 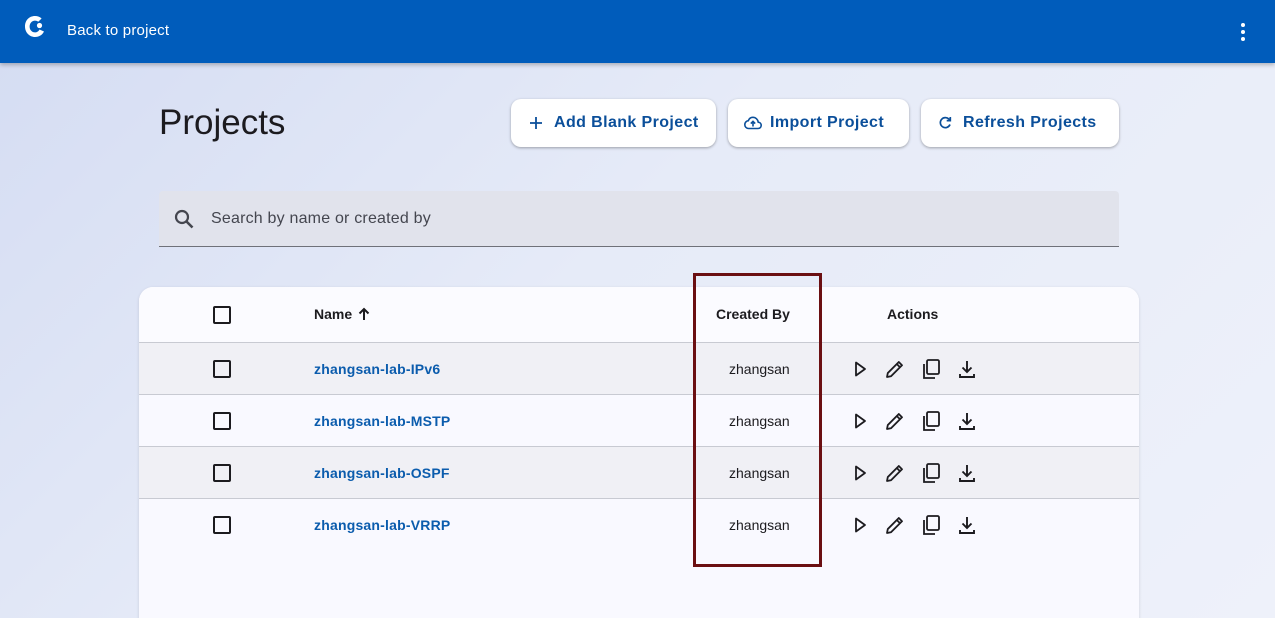 I want to click on project-name-link: zhangsan-lab-VRRP, so click(x=382, y=525).